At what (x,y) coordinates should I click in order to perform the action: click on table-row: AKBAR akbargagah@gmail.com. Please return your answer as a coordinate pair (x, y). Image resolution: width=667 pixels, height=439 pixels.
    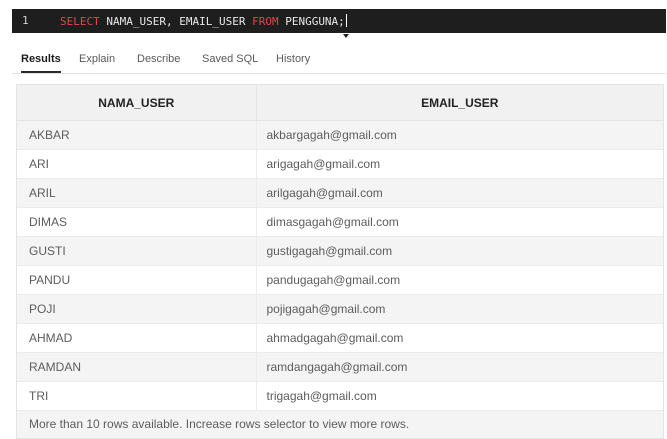
    Looking at the image, I should click on (340, 135).